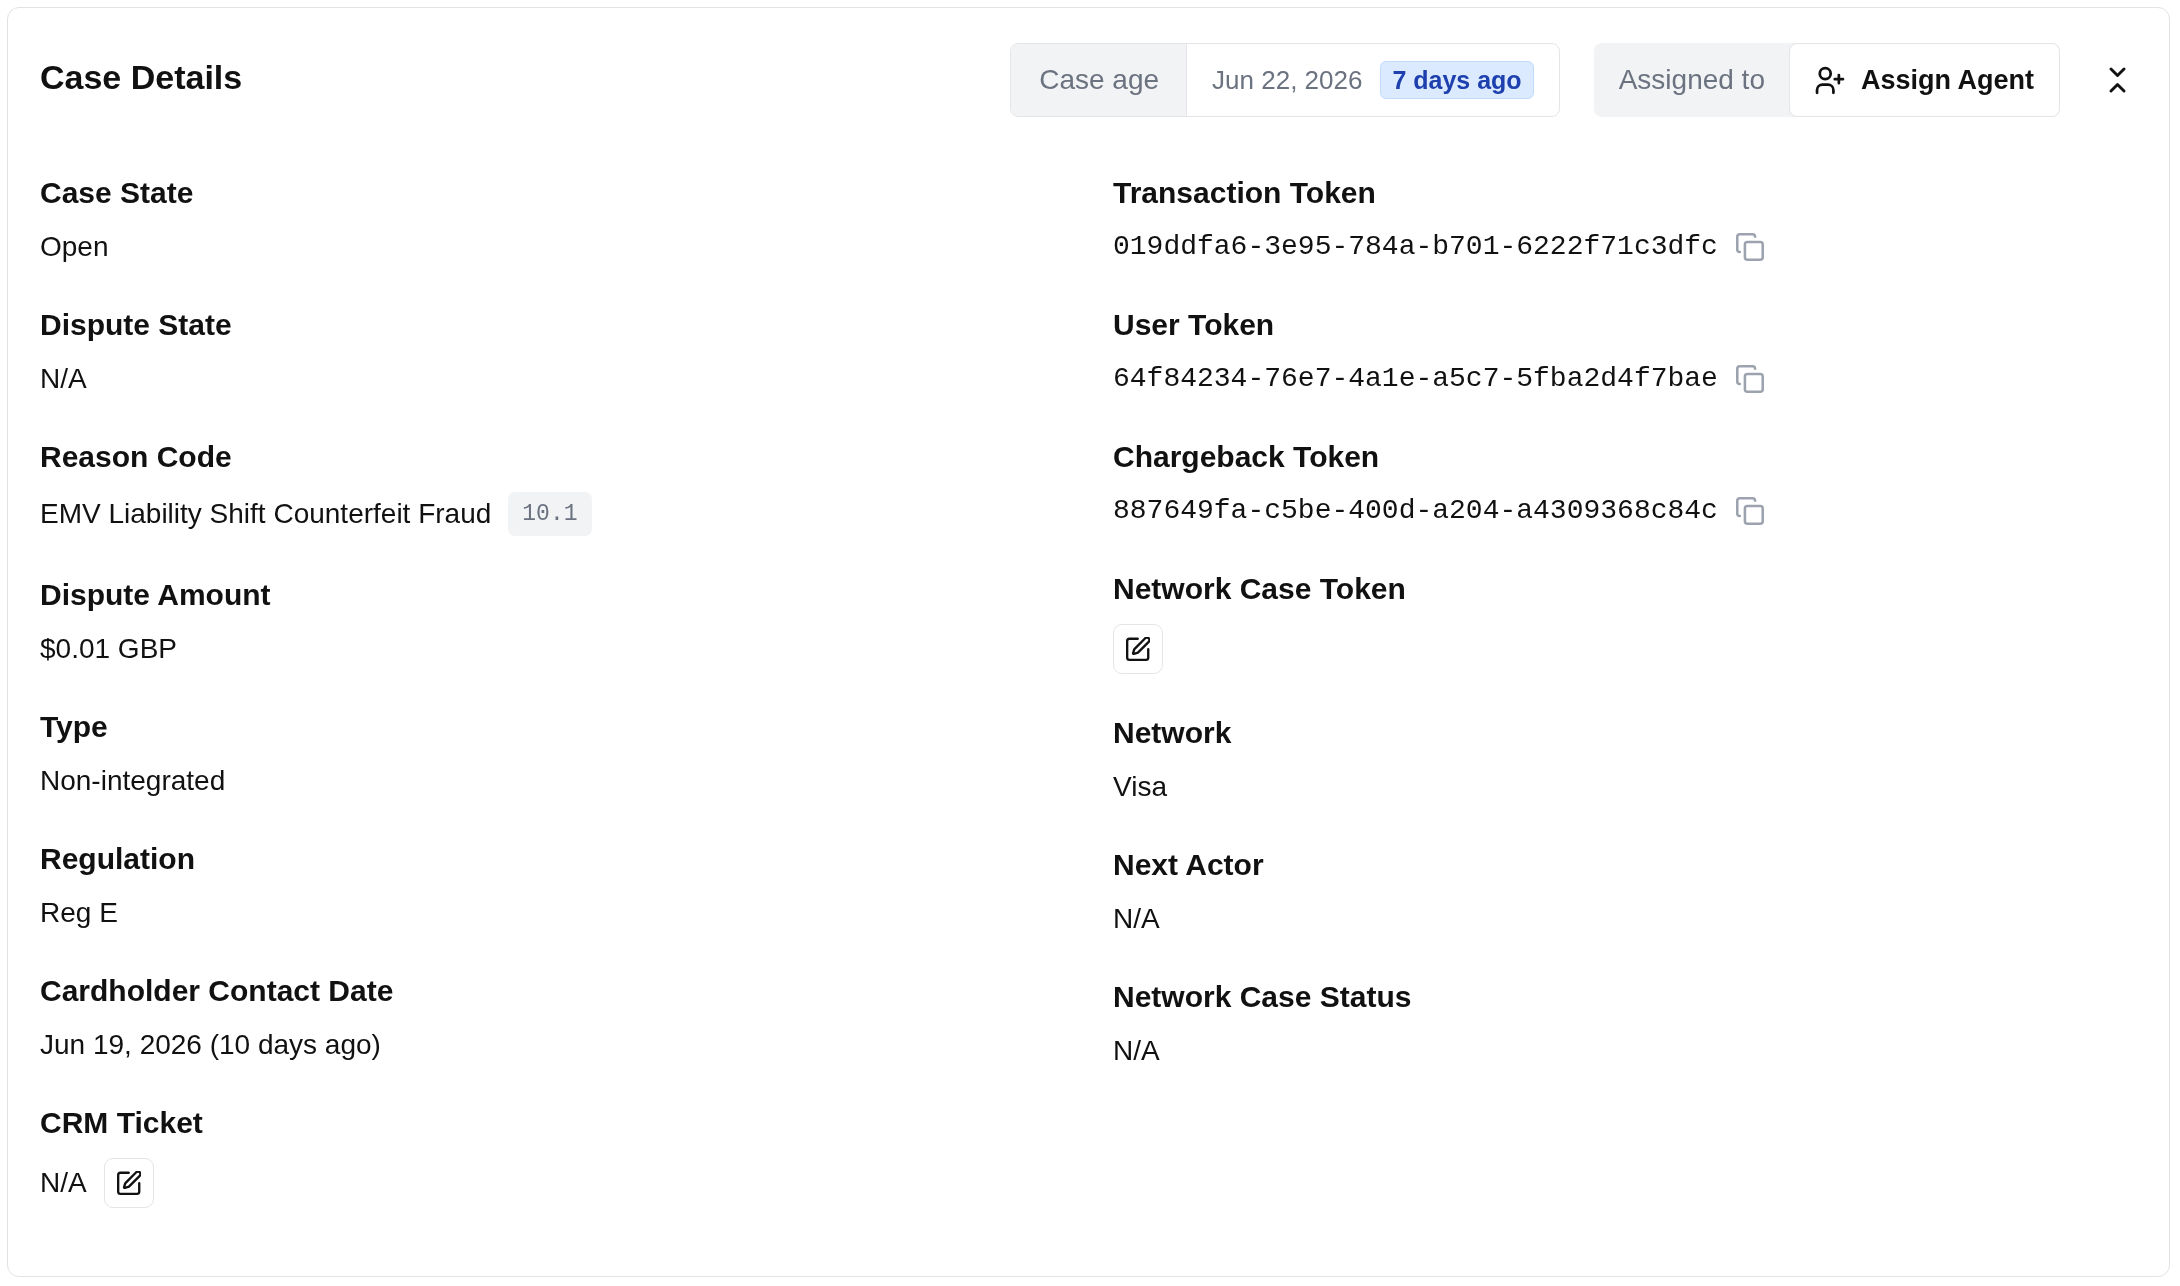  Describe the element at coordinates (1924, 80) in the screenshot. I see `assign-agent-button: Assign Agent` at that location.